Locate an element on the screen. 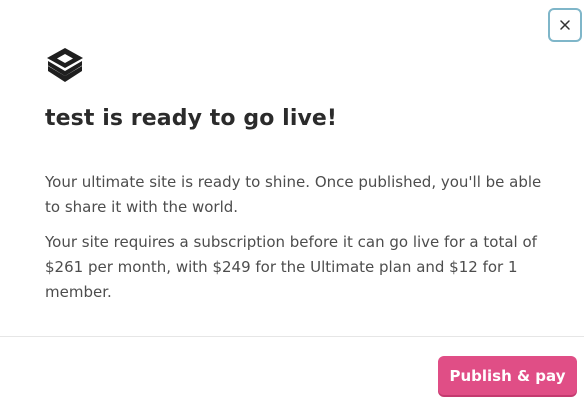  publish-and-pay-button: Publish & pay is located at coordinates (507, 375).